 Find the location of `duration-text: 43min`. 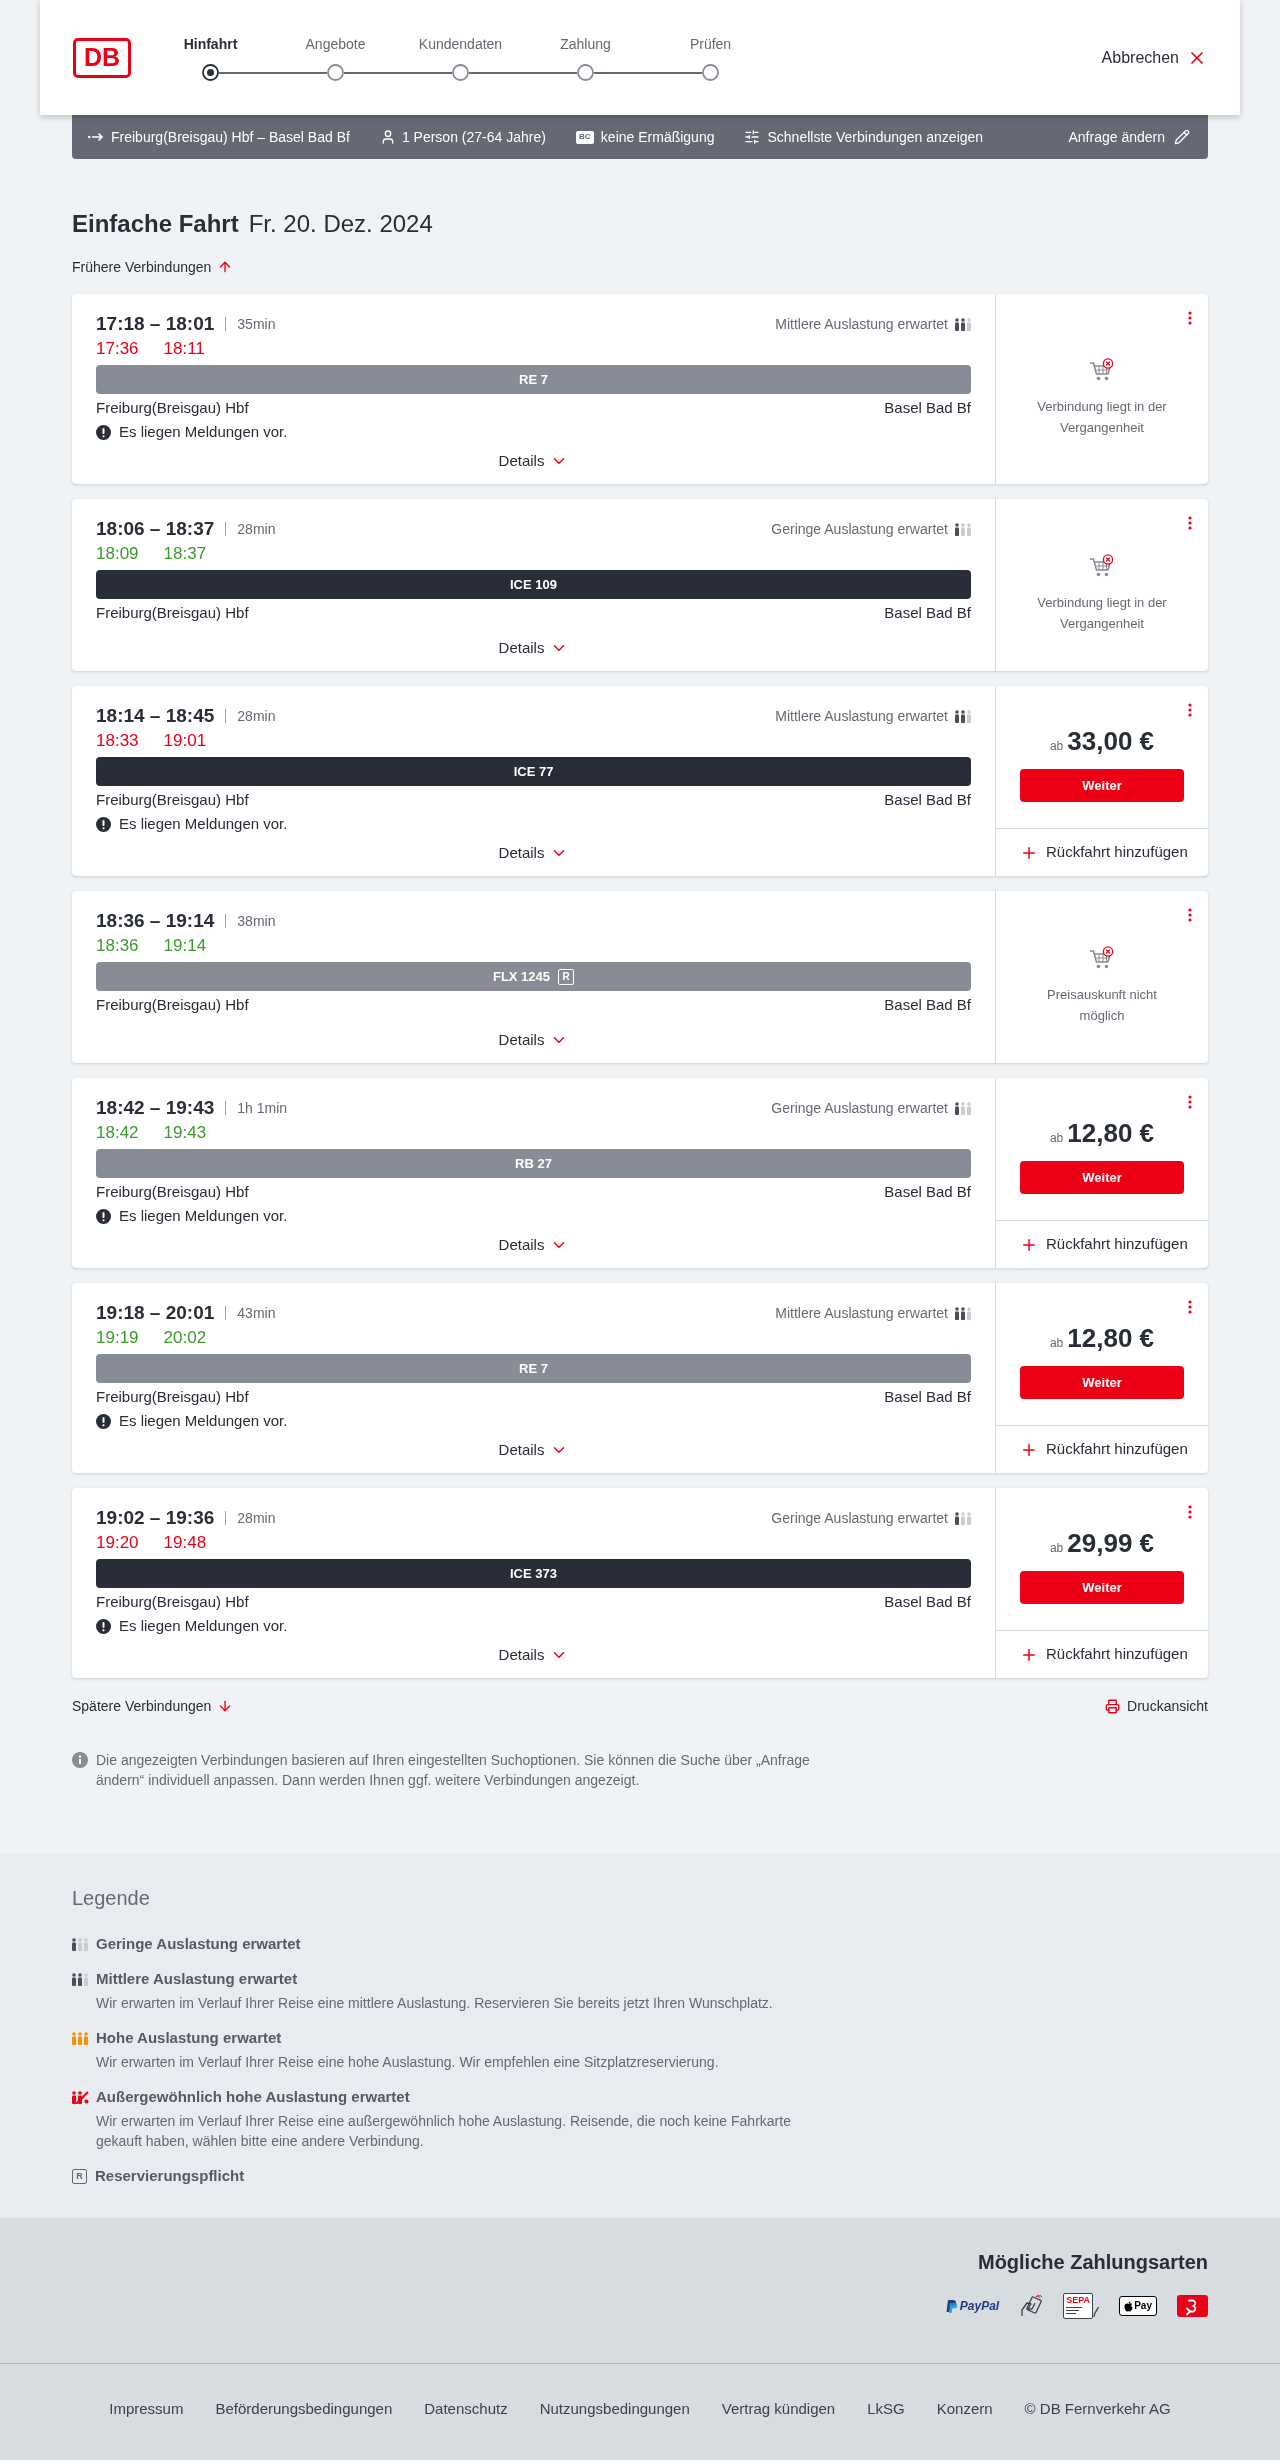

duration-text: 43min is located at coordinates (256, 1313).